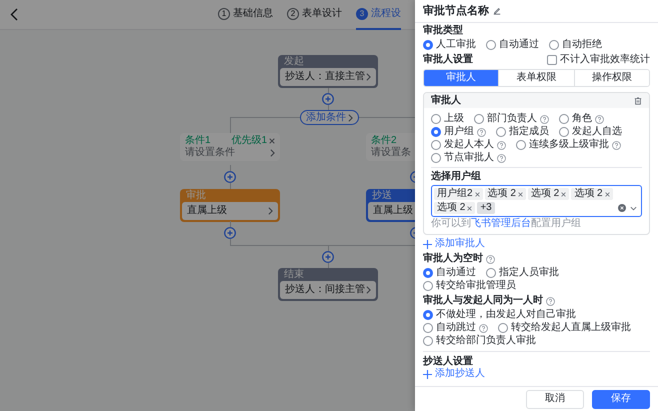  What do you see at coordinates (536, 374) in the screenshot?
I see `add-cc-link: 添加抄送人` at bounding box center [536, 374].